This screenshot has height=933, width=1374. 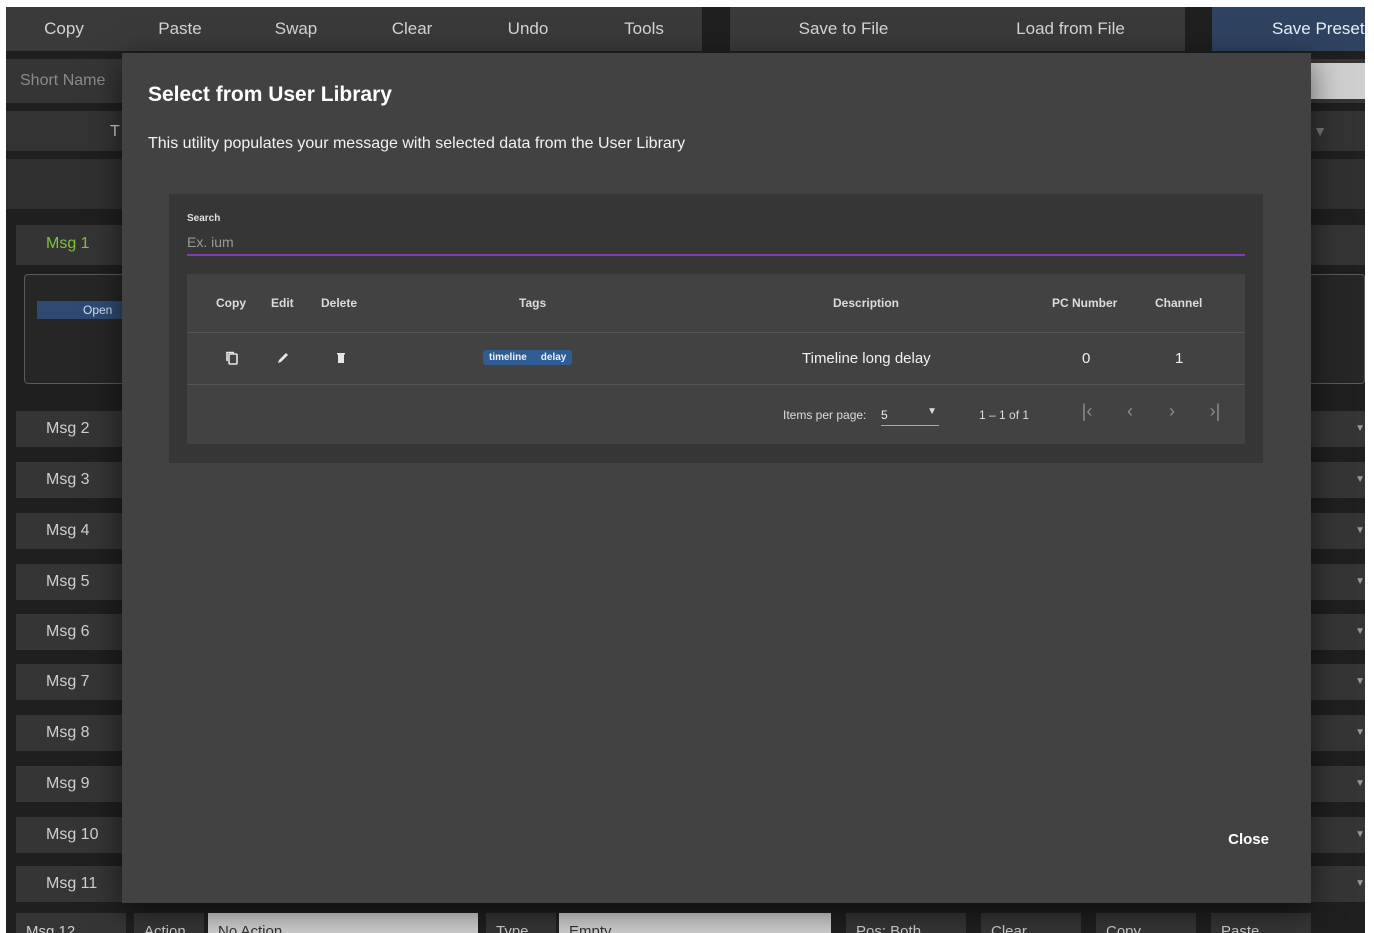 I want to click on clear-button: Clear, so click(x=412, y=29).